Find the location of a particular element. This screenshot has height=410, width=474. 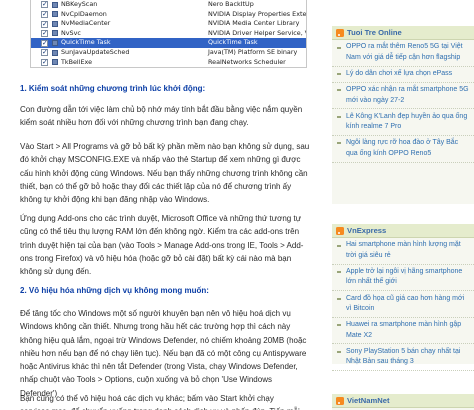

startup-item-name: NvMediaCenter is located at coordinates (86, 23).